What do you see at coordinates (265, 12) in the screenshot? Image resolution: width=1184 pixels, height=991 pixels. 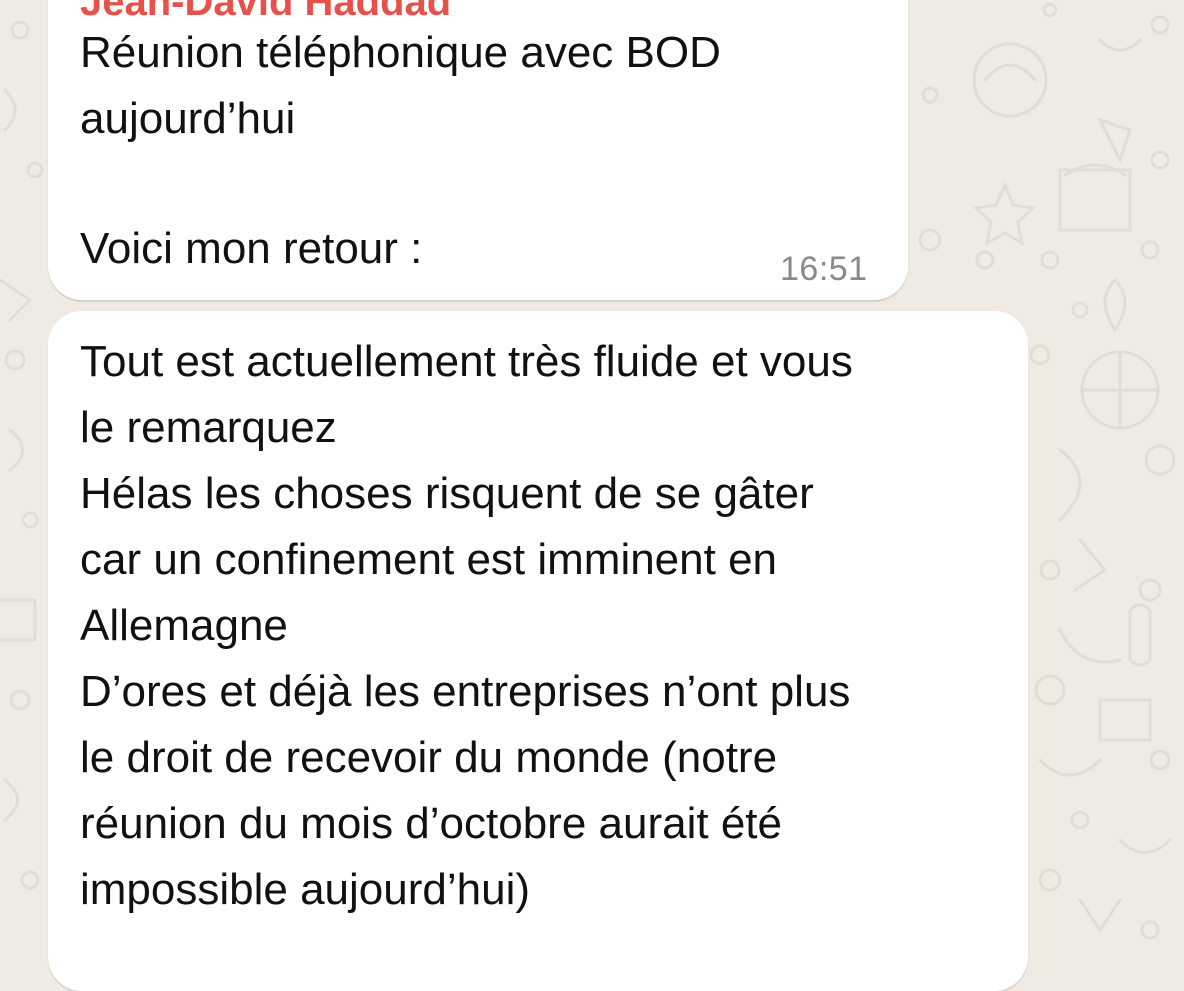 I see `sender-name: Jean-David Haddad` at bounding box center [265, 12].